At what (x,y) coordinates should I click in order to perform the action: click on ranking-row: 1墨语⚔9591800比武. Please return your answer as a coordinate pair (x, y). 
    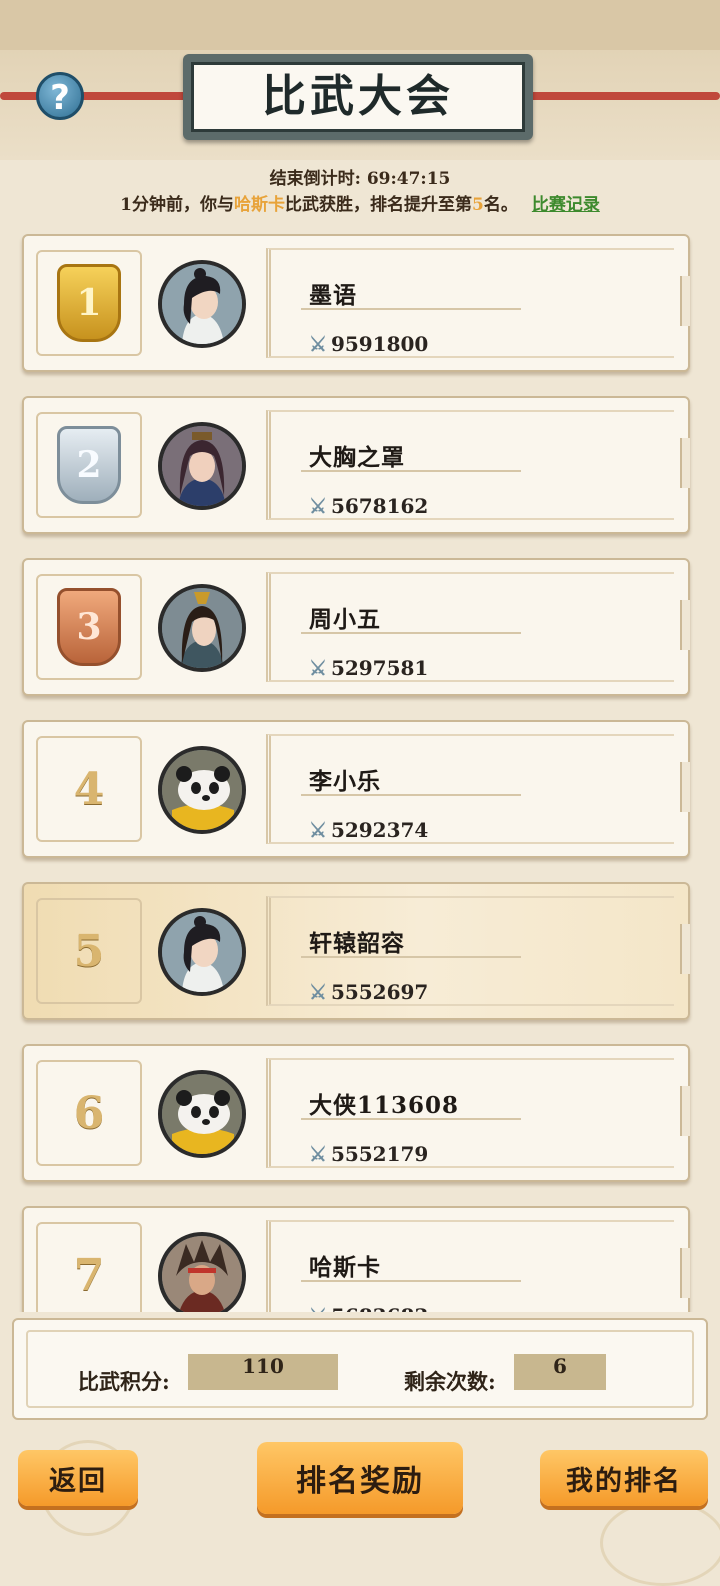
    Looking at the image, I should click on (356, 303).